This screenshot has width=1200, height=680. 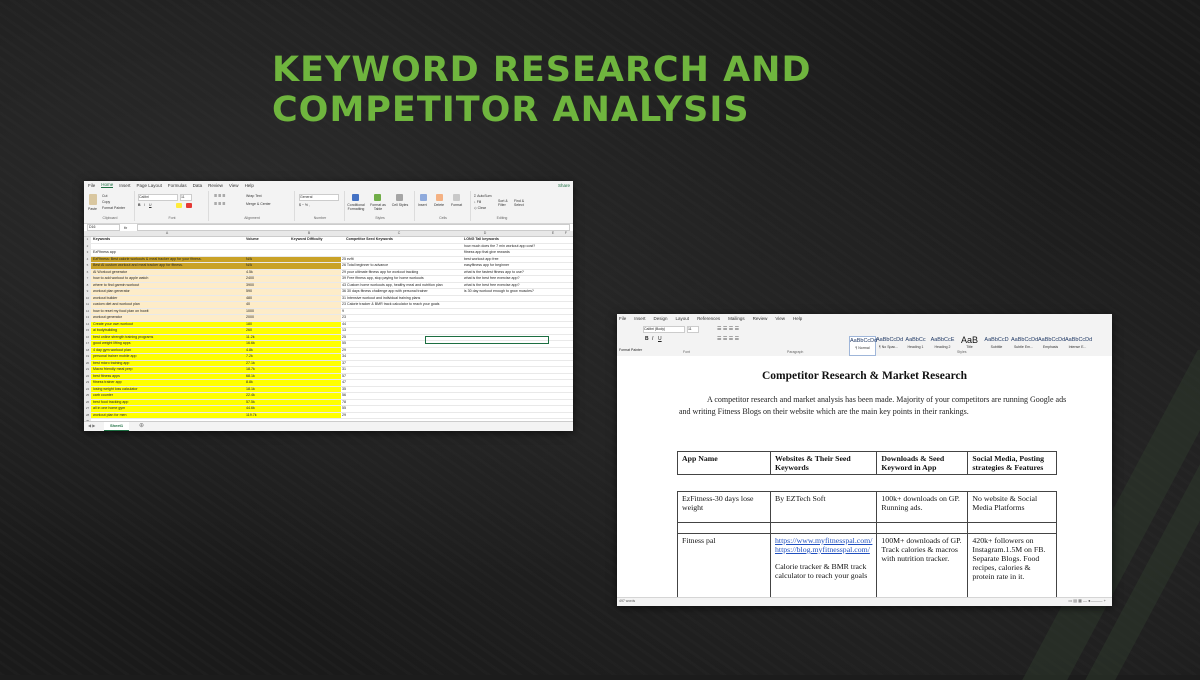 I want to click on view-mode-icons: ▭ ▤ ▦ — ●——— +, so click(x=1087, y=600).